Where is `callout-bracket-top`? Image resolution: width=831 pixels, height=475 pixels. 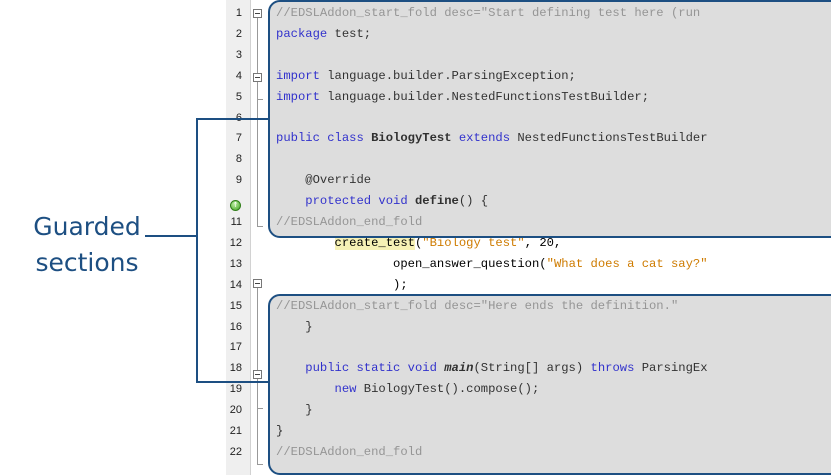
callout-bracket-top is located at coordinates (233, 119).